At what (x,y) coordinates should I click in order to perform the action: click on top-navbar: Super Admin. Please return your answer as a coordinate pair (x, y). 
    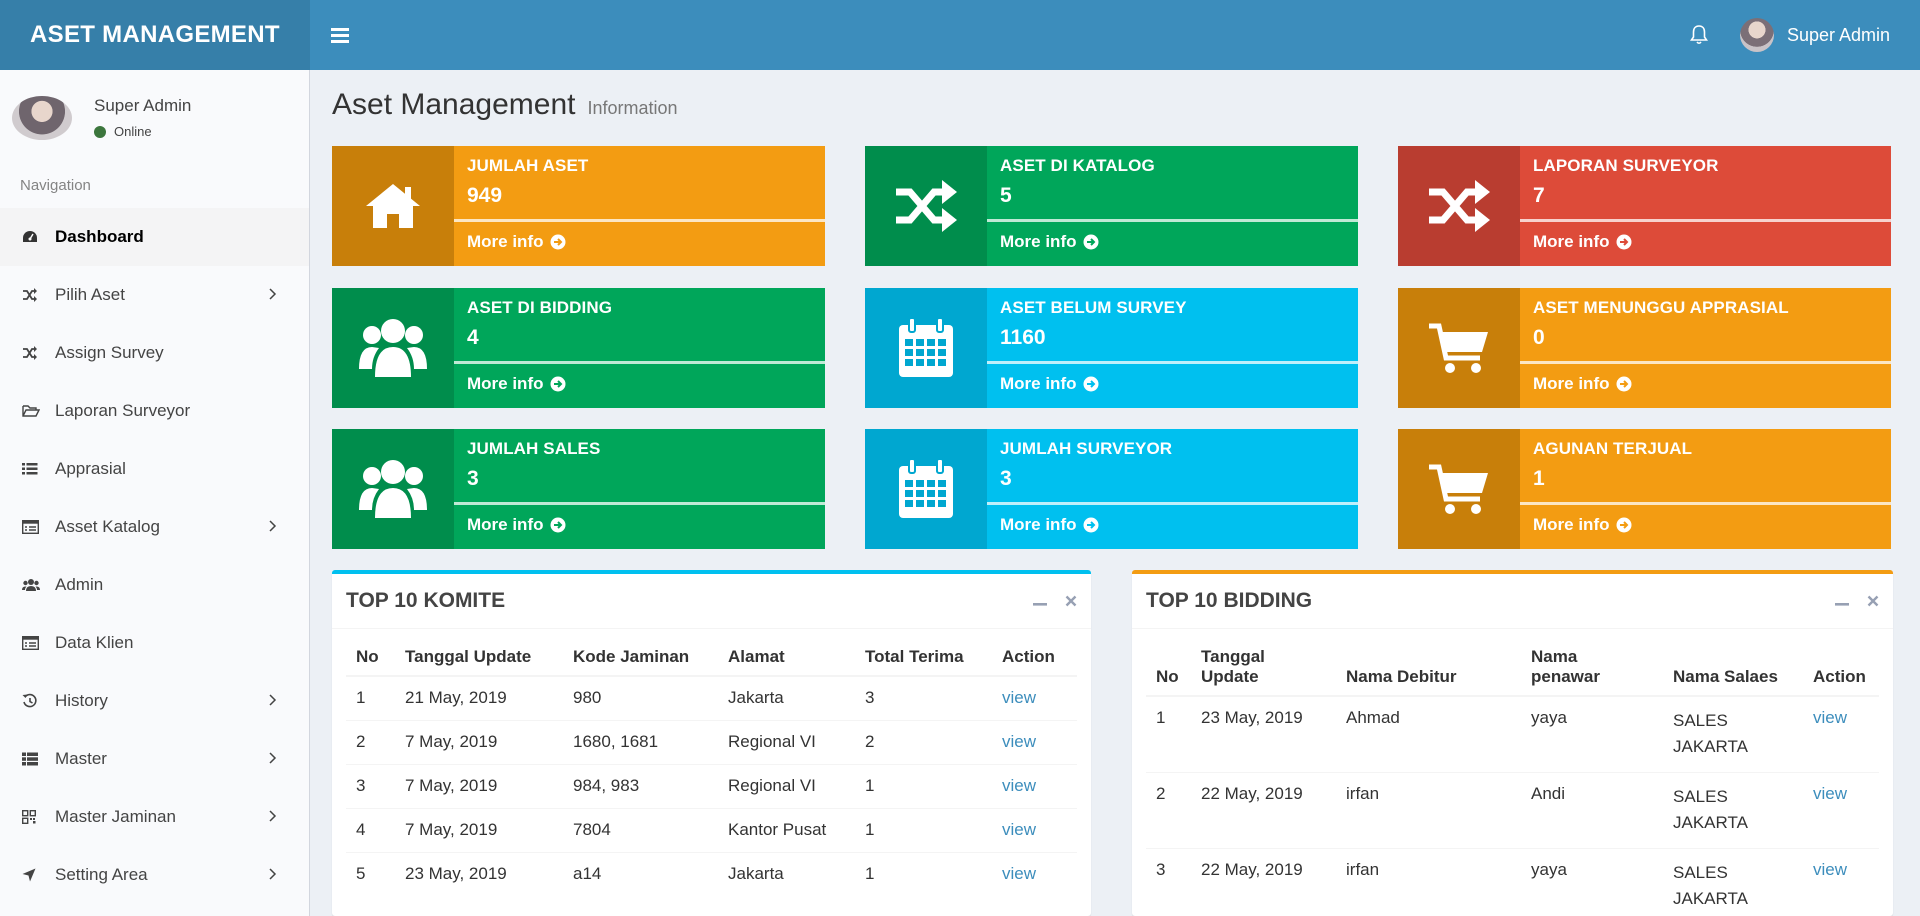
    Looking at the image, I should click on (1115, 35).